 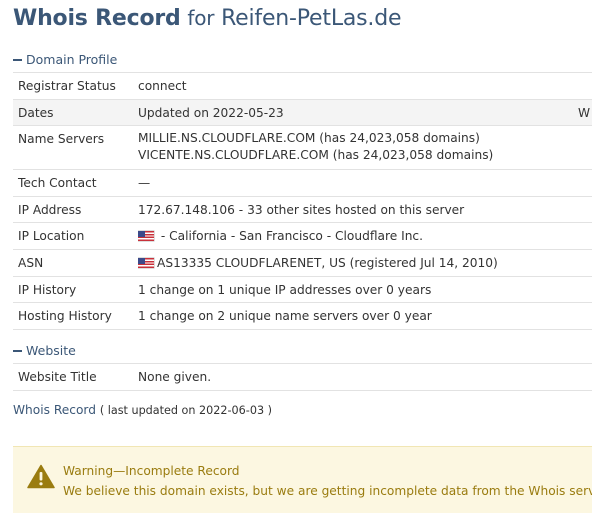 What do you see at coordinates (151, 471) in the screenshot?
I see `warning-title: Warning—Incomplete Record` at bounding box center [151, 471].